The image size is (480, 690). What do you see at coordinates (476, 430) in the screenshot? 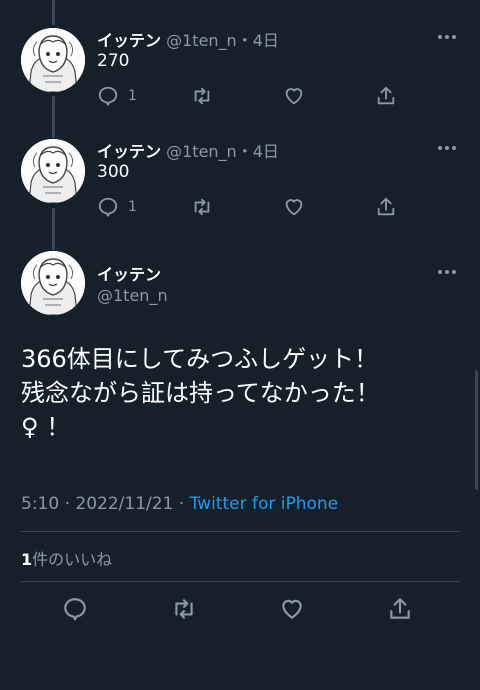
I see `scrollbar` at bounding box center [476, 430].